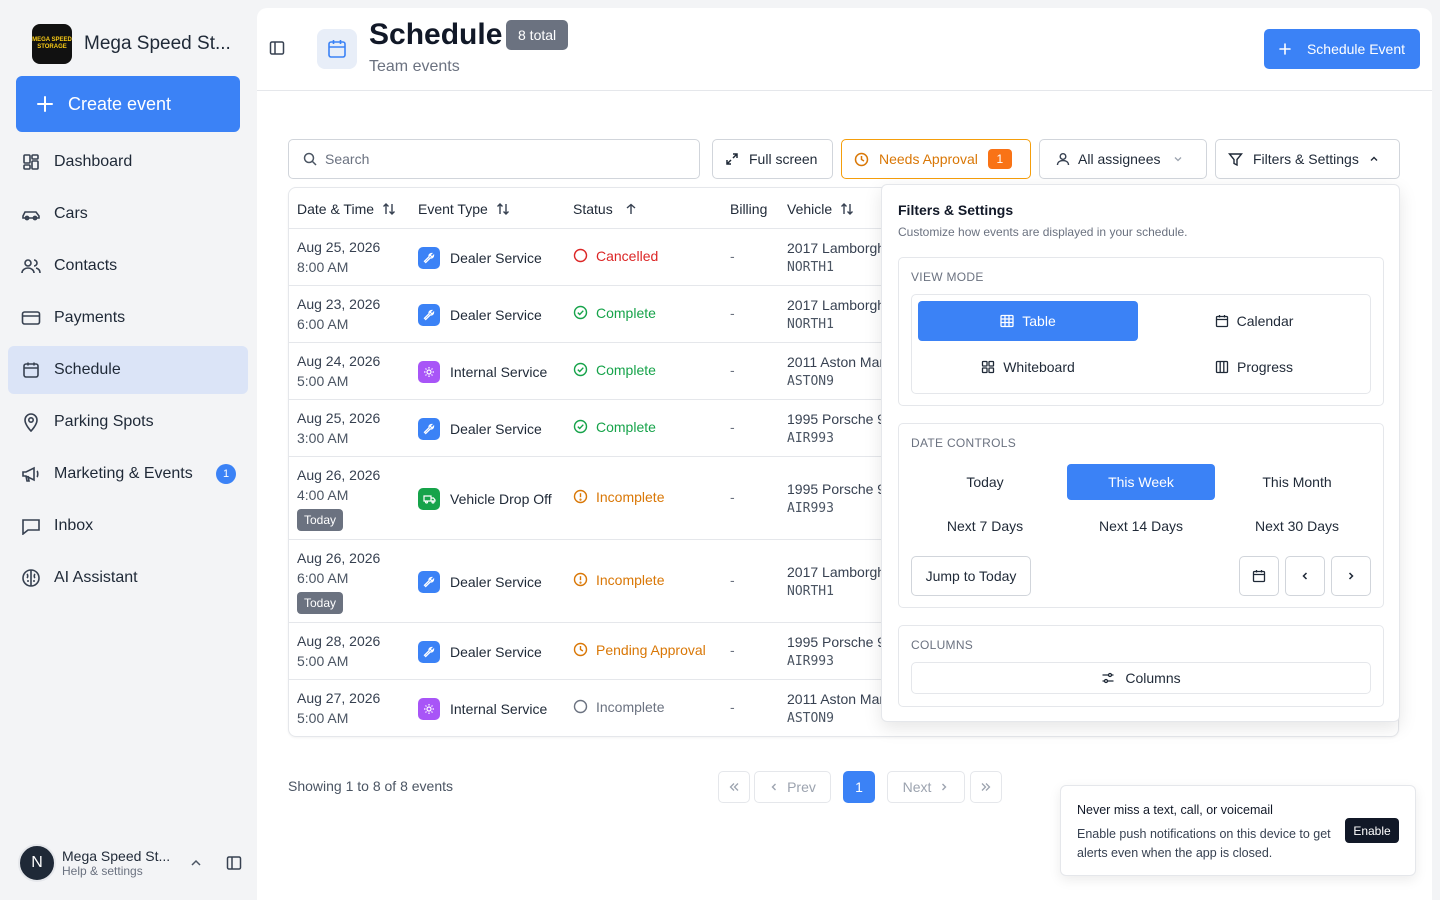  What do you see at coordinates (810, 324) in the screenshot?
I see `vehicle-plate: NORTH1` at bounding box center [810, 324].